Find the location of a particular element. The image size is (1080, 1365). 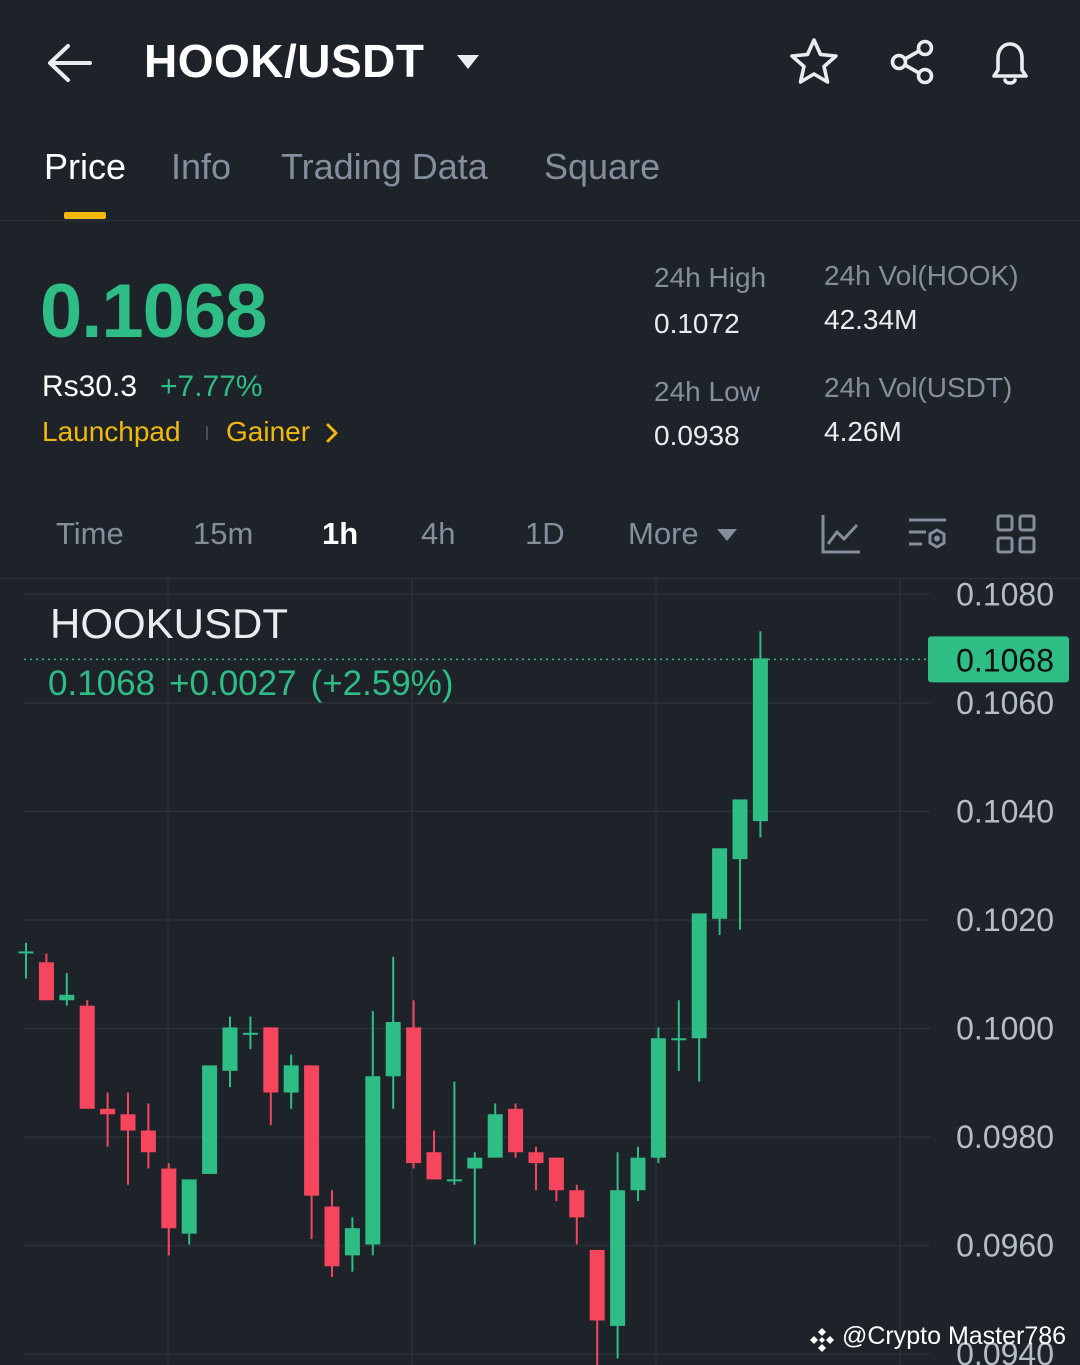

y-axis-tick-label: 0.1000 is located at coordinates (1005, 1028).